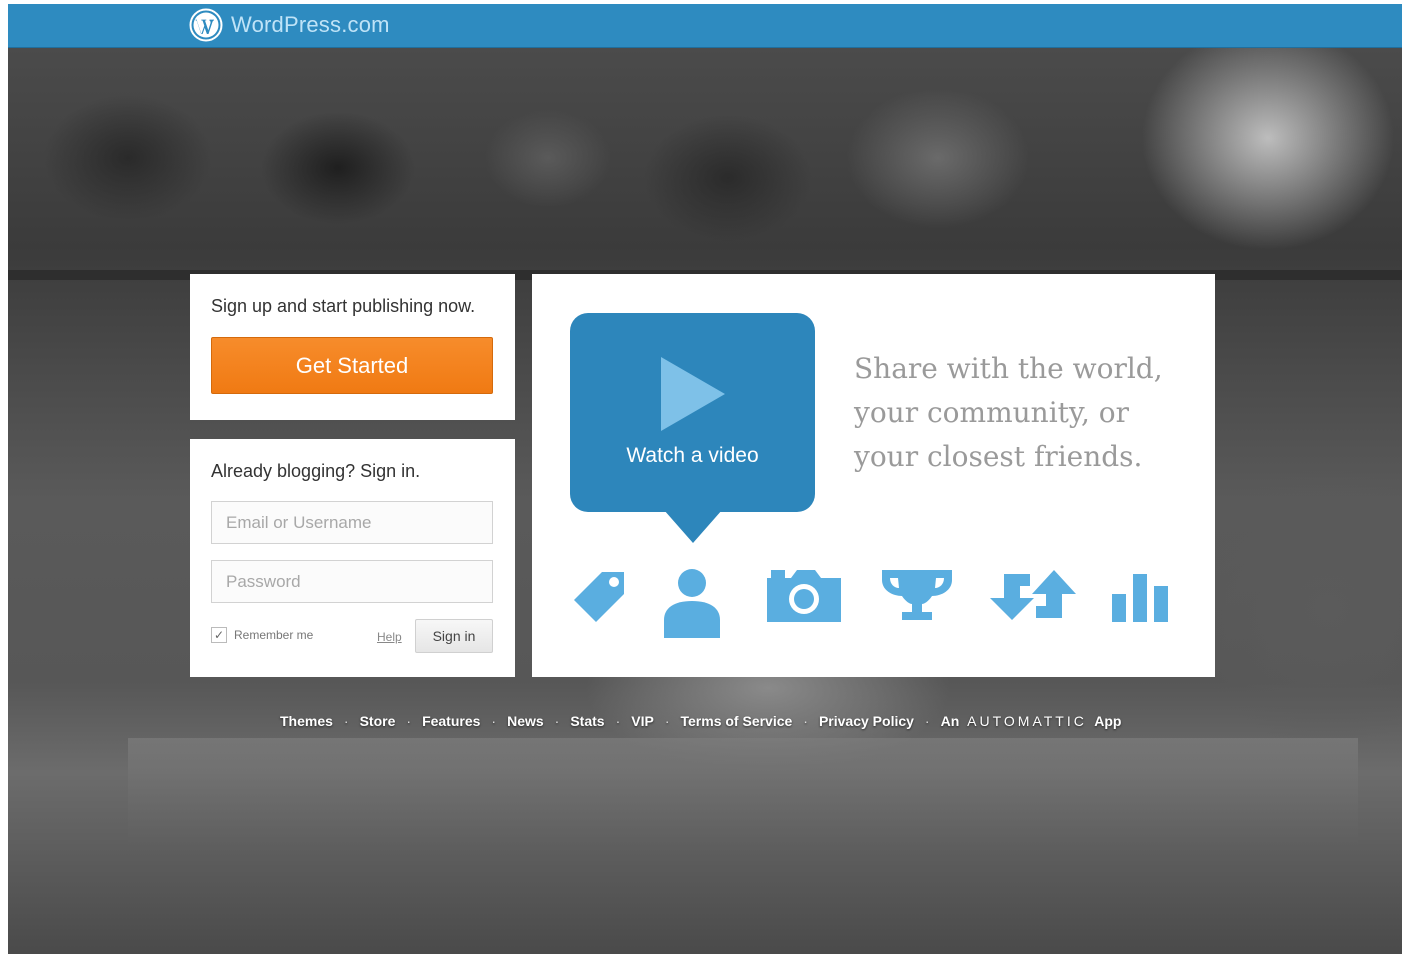 This screenshot has height=954, width=1402. Describe the element at coordinates (804, 596) in the screenshot. I see `camera-icon` at that location.